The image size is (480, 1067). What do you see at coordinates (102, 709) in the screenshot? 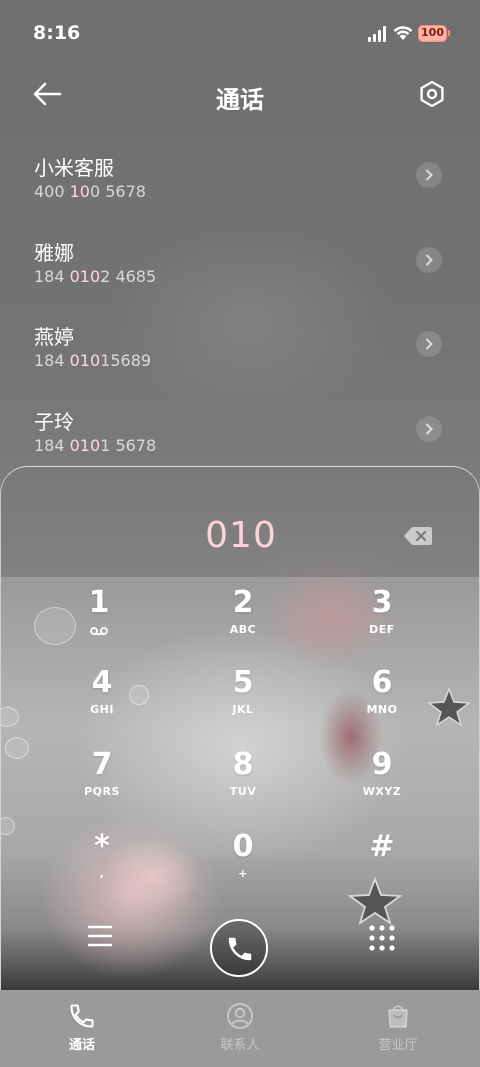
I see `key-letters: GHI` at bounding box center [102, 709].